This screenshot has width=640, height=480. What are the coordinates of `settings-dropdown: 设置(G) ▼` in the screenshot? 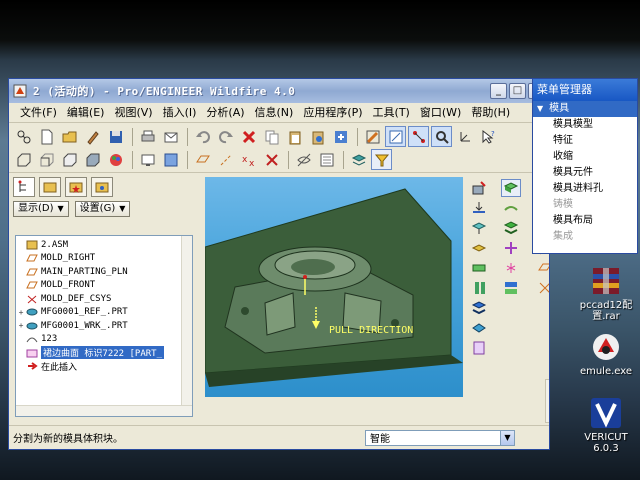 It's located at (102, 209).